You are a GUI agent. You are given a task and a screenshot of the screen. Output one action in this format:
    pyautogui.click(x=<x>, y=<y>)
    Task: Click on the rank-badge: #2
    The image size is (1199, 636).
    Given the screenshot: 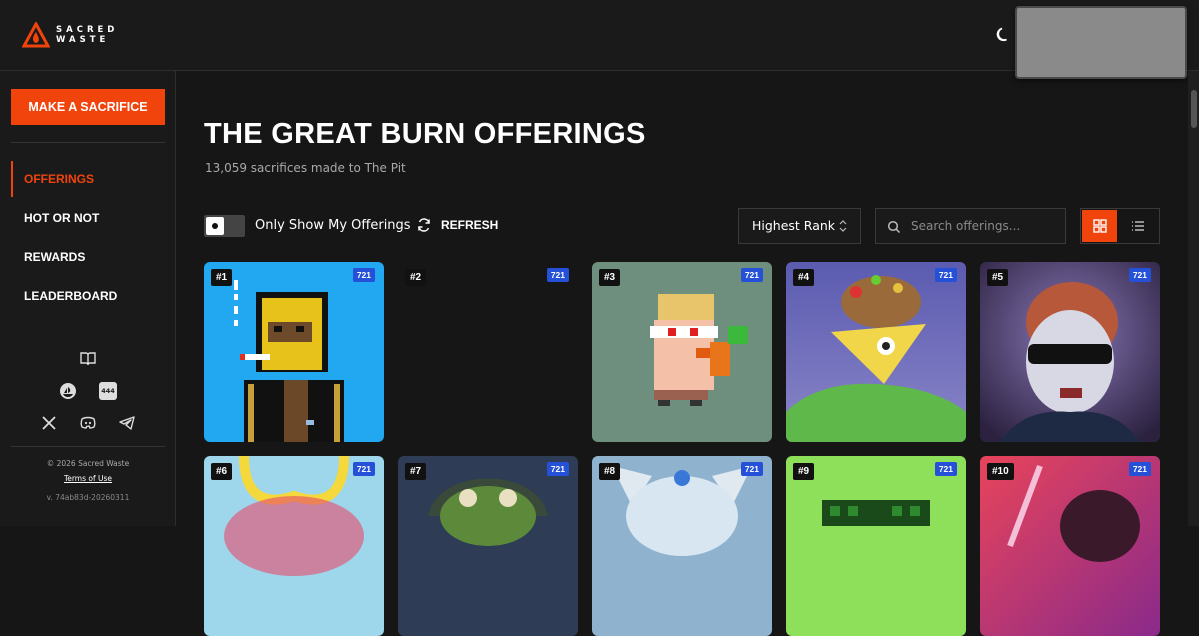 What is the action you would take?
    pyautogui.click(x=416, y=277)
    